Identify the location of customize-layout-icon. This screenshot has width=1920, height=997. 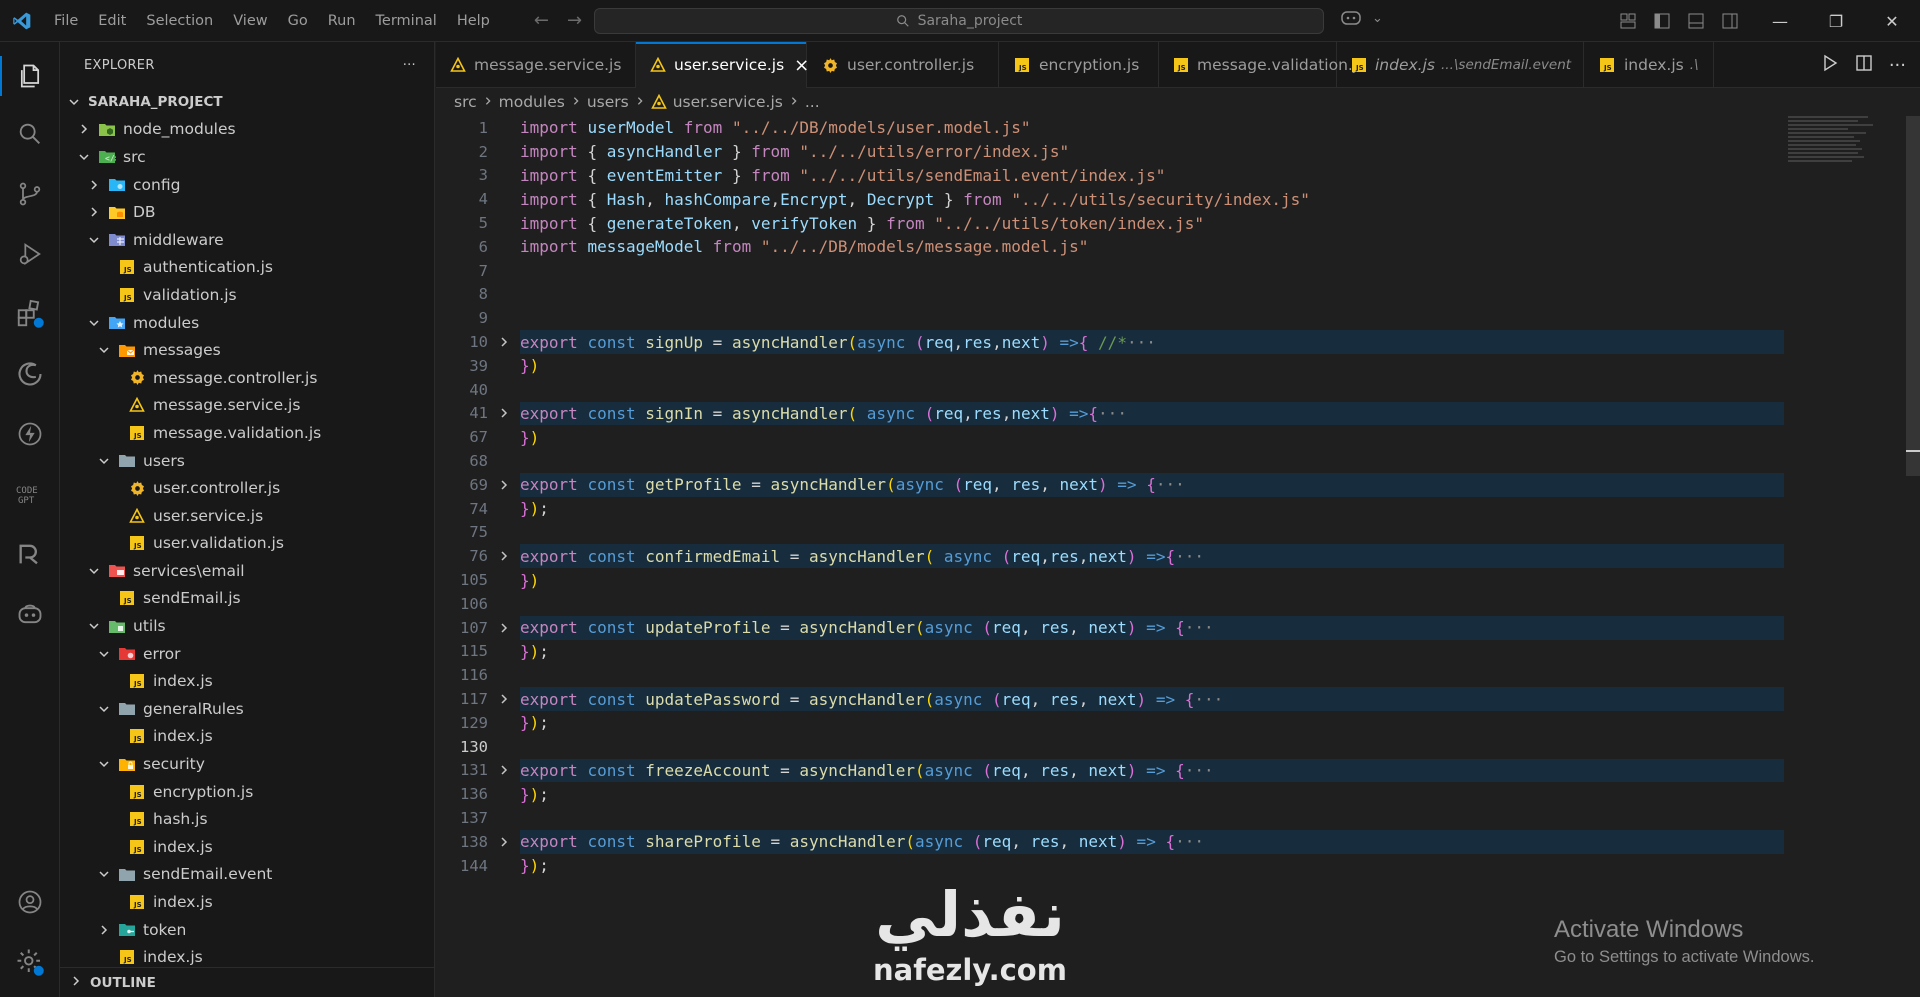
(1628, 21).